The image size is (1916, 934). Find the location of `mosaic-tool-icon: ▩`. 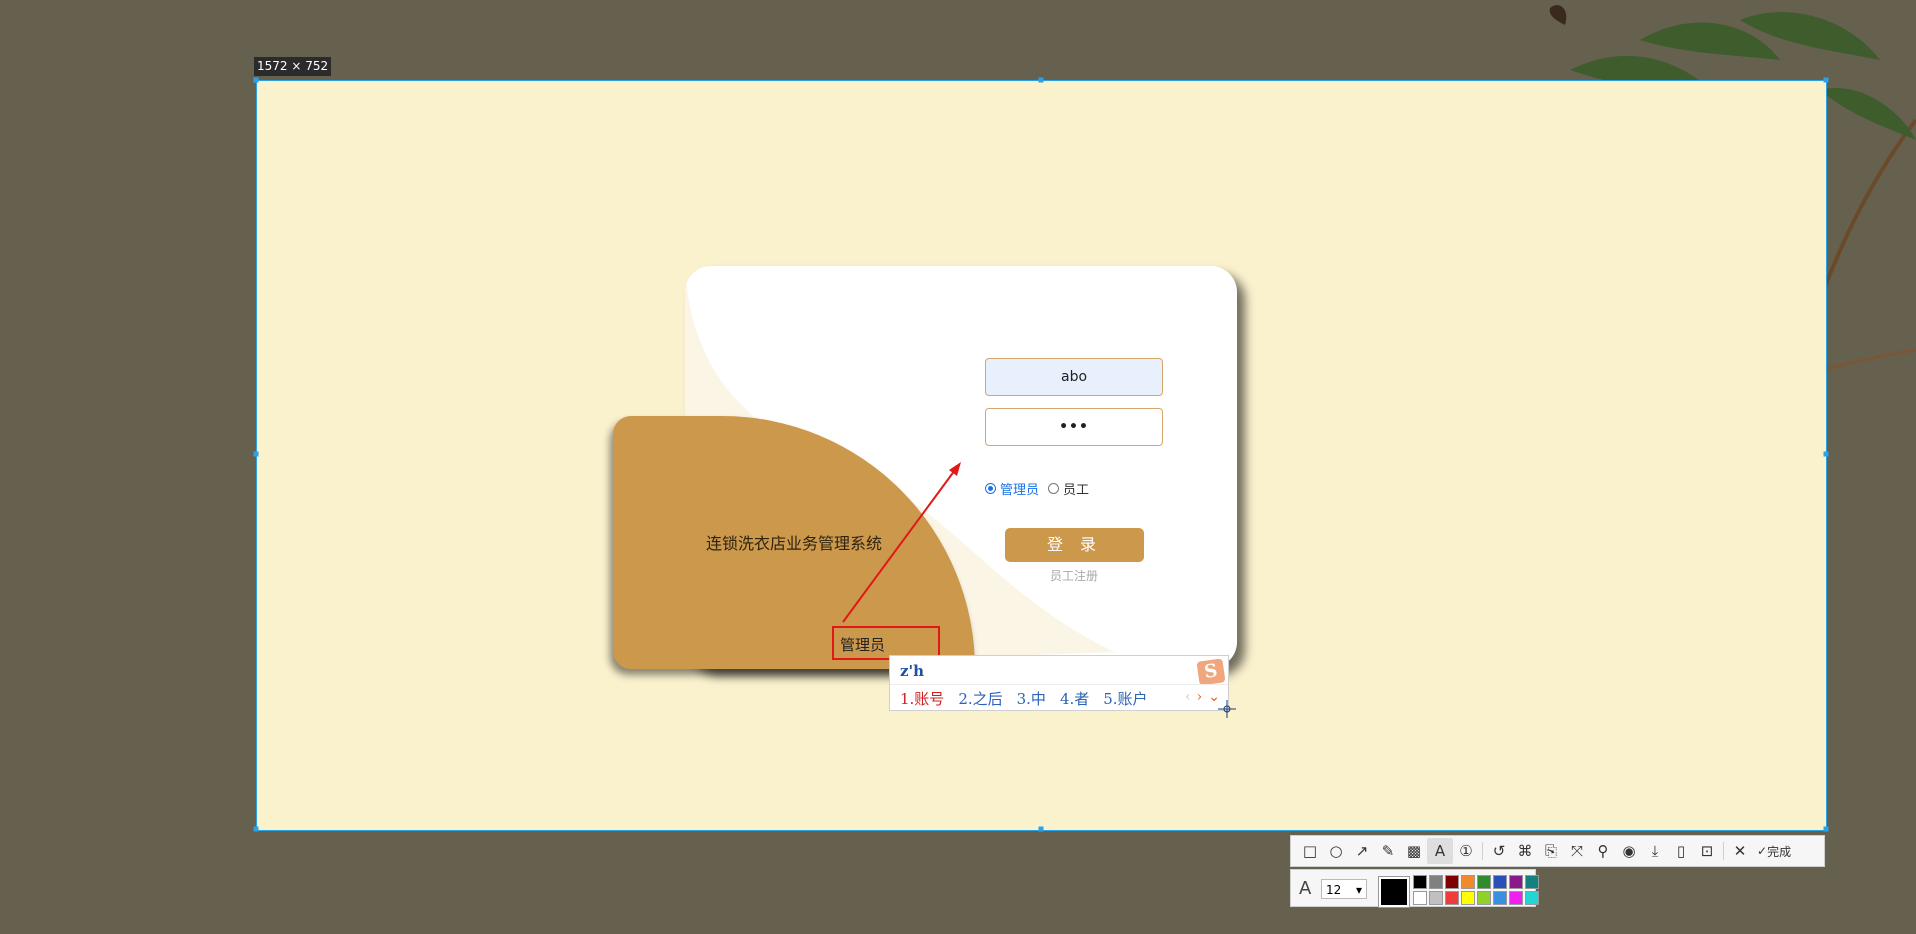

mosaic-tool-icon: ▩ is located at coordinates (1414, 851).